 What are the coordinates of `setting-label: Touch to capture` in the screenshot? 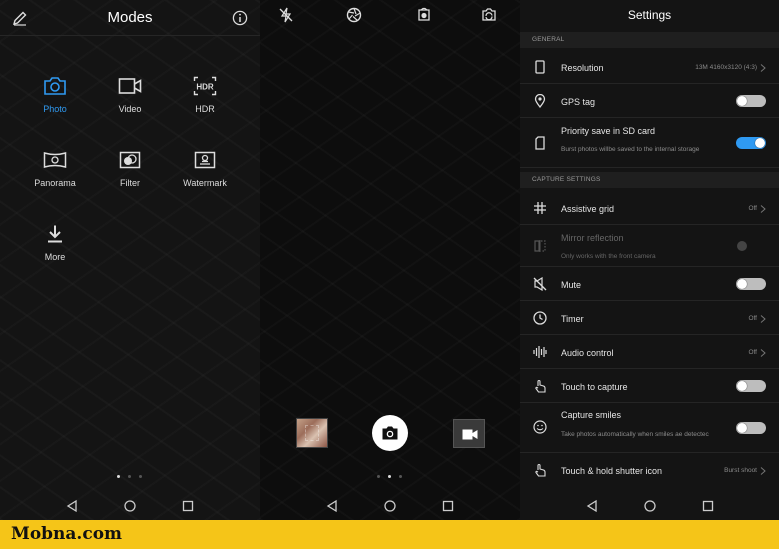 It's located at (594, 387).